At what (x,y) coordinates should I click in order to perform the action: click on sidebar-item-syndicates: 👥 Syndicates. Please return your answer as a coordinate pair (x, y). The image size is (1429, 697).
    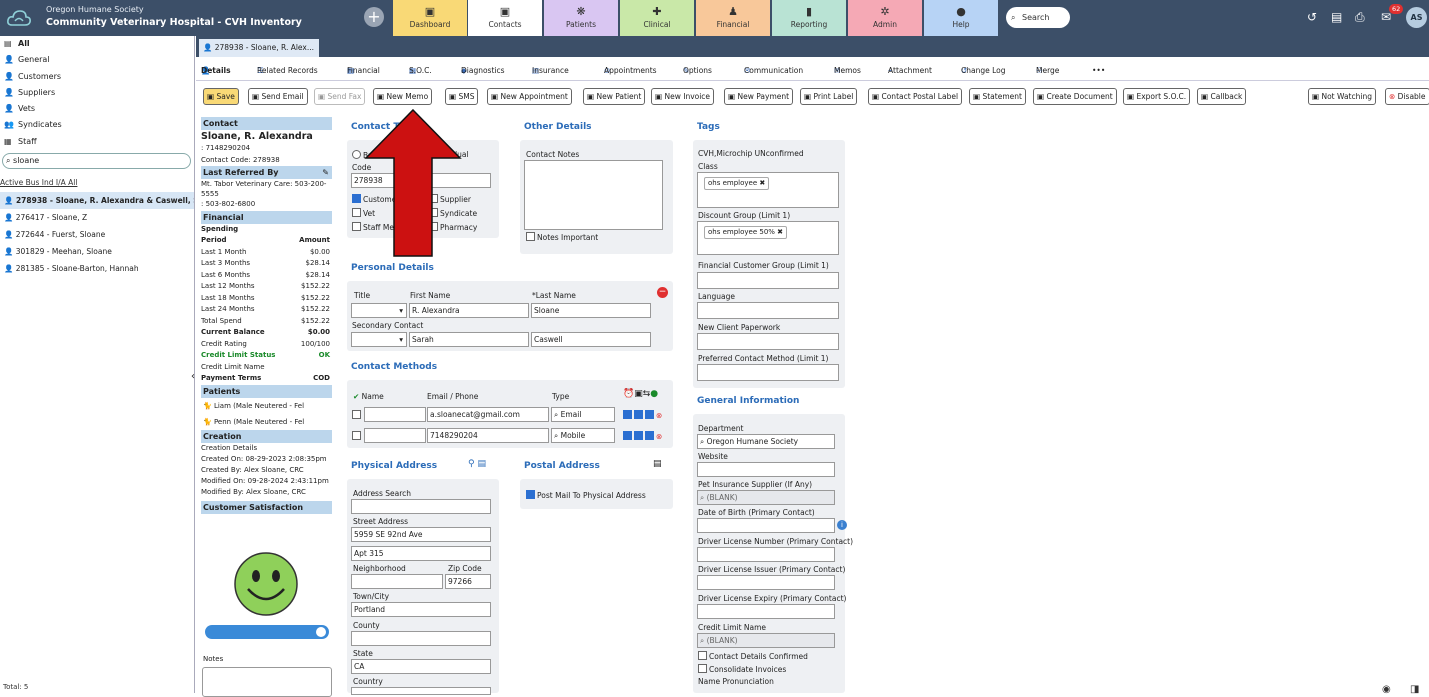
    Looking at the image, I should click on (99, 125).